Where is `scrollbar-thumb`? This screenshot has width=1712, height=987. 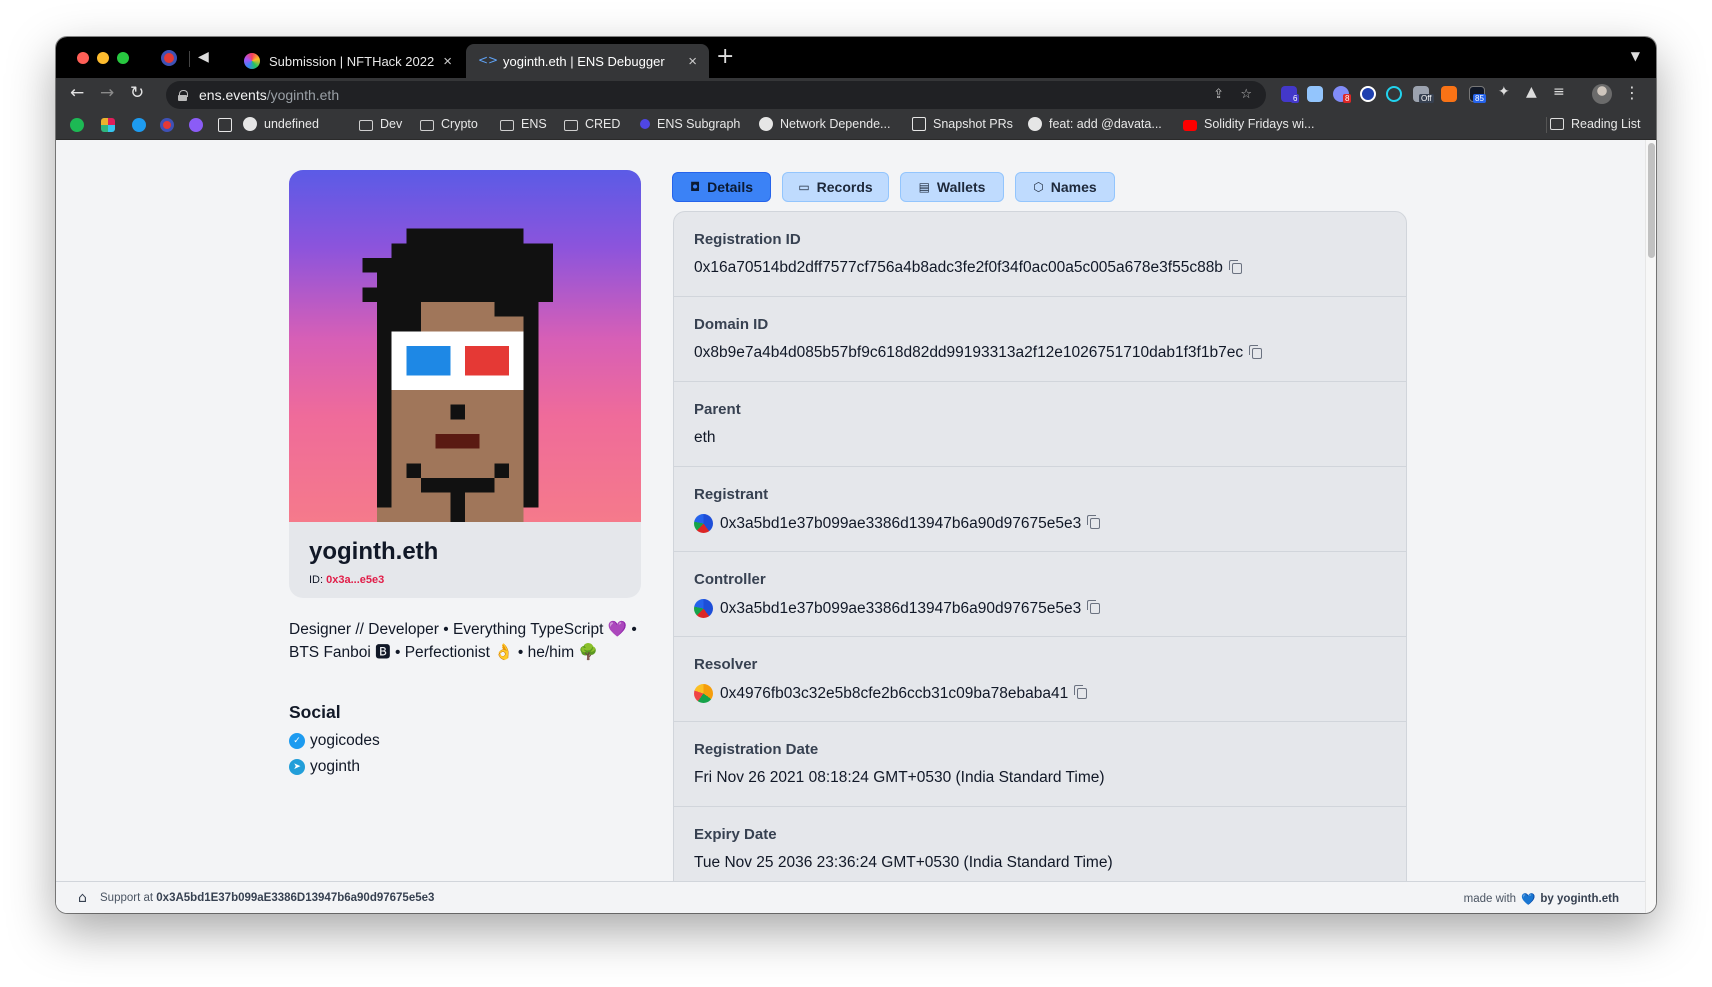
scrollbar-thumb is located at coordinates (1651, 200).